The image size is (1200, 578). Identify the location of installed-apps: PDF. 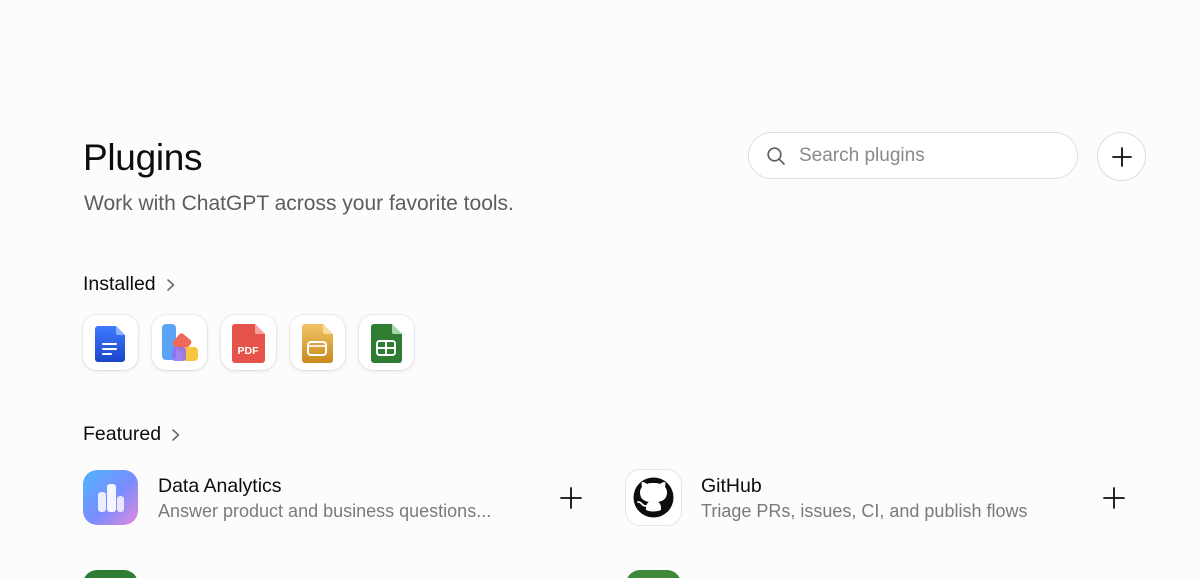
(248, 342).